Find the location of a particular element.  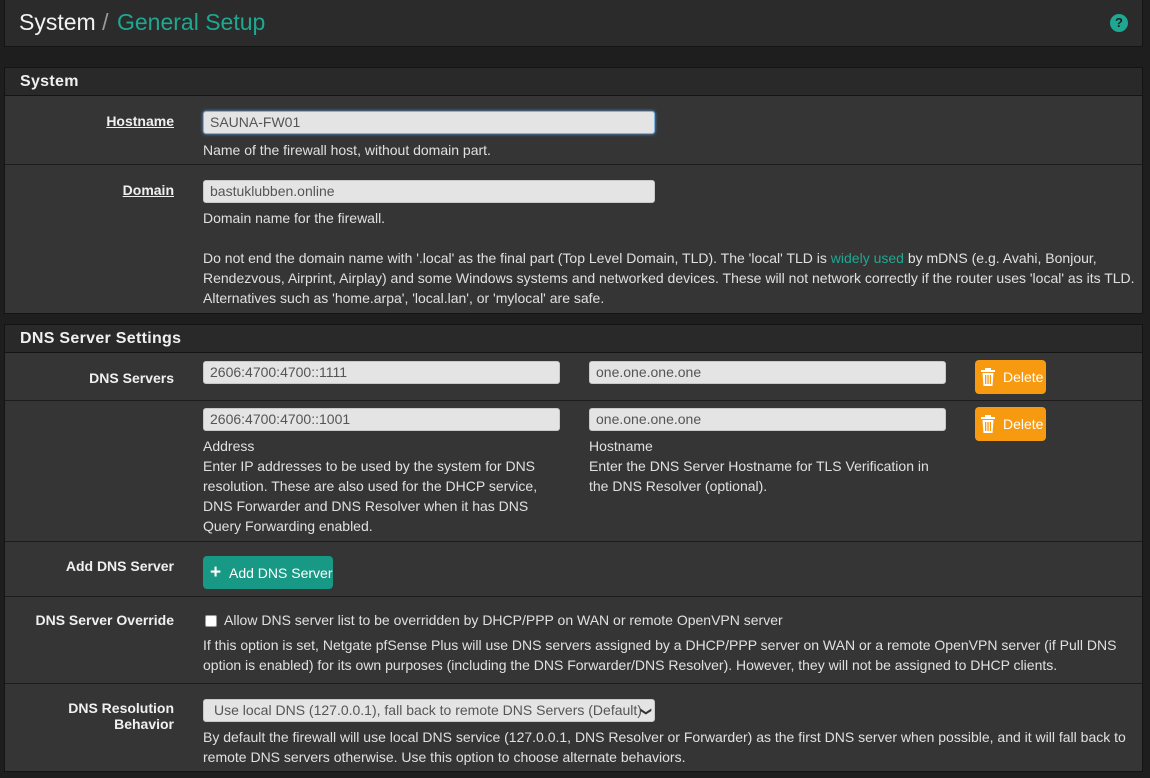

domain-label: Domain is located at coordinates (89, 190).